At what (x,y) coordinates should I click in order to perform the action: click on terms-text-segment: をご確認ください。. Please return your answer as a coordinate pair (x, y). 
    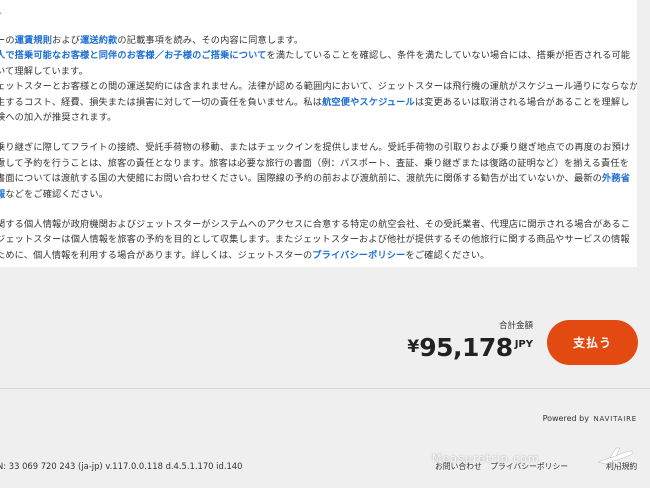
    Looking at the image, I should click on (447, 255).